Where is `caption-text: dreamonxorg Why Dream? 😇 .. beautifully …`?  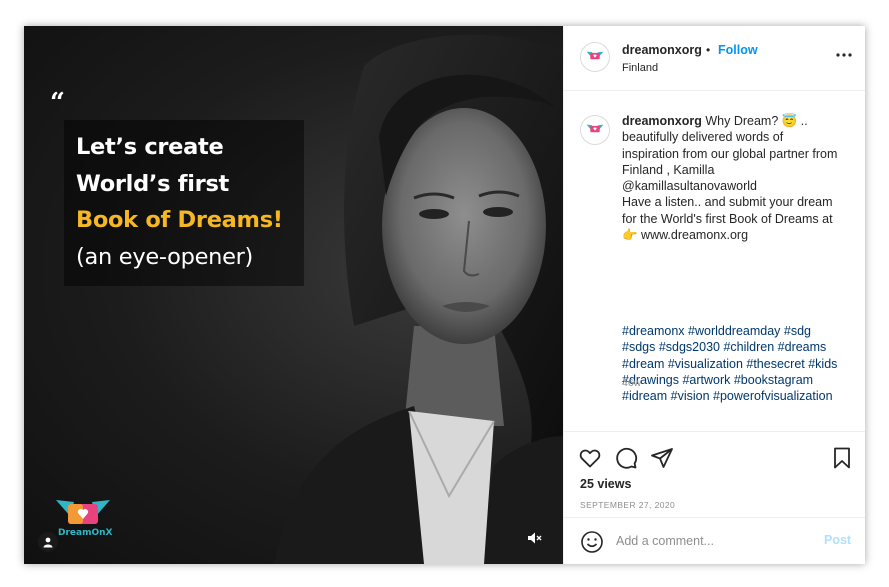 caption-text: dreamonxorg Why Dream? 😇 .. beautifully … is located at coordinates (740, 178).